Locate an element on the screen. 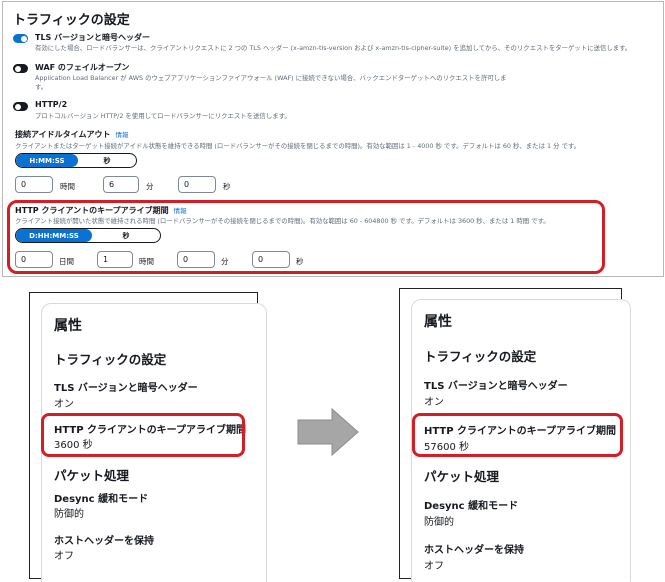 The height and width of the screenshot is (582, 665). waf-label: WAF のフェイルオープン is located at coordinates (82, 67).